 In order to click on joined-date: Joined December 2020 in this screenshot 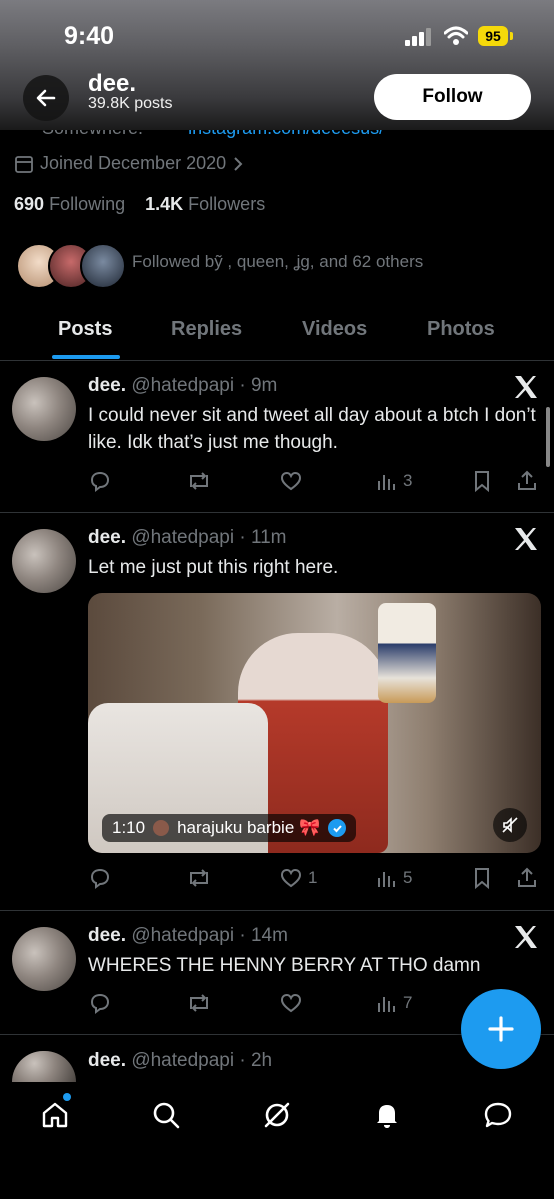, I will do `click(129, 163)`.